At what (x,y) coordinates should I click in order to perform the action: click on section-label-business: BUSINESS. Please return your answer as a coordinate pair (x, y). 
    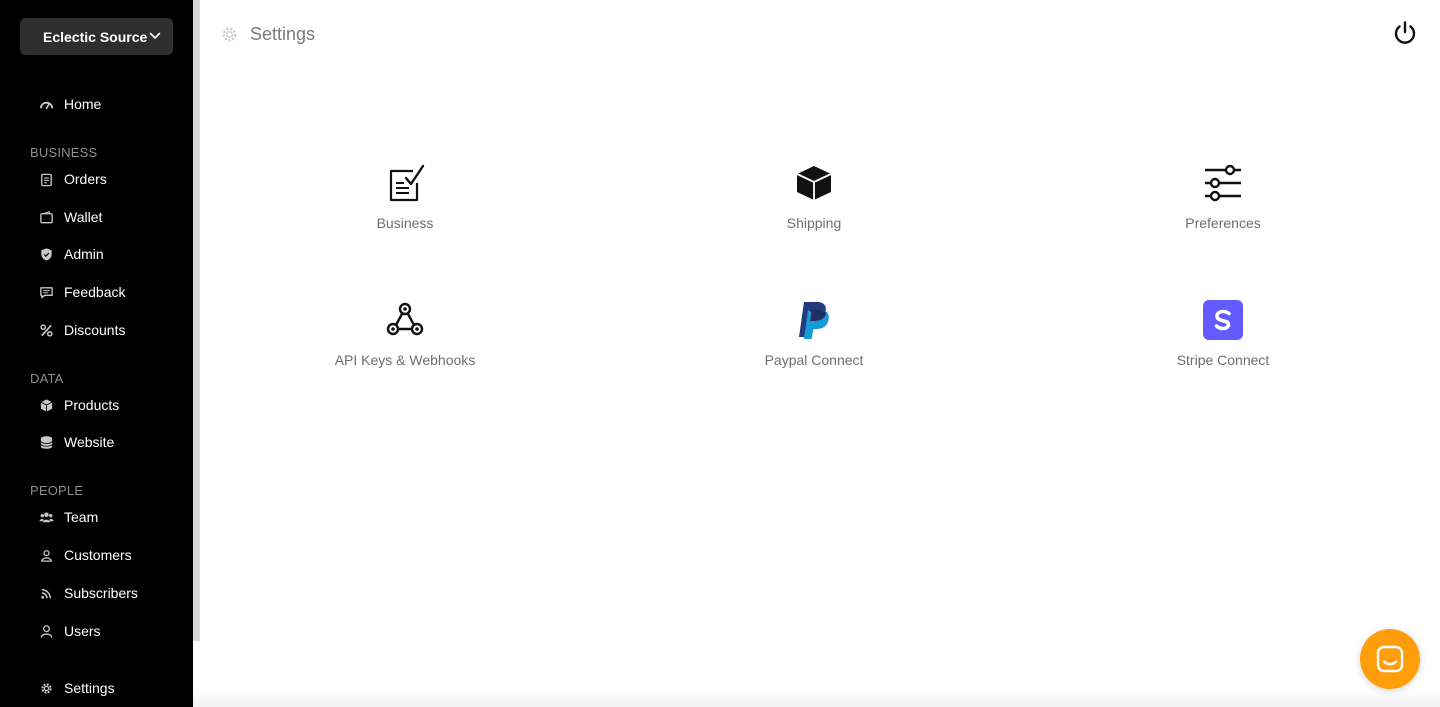
    Looking at the image, I should click on (64, 152).